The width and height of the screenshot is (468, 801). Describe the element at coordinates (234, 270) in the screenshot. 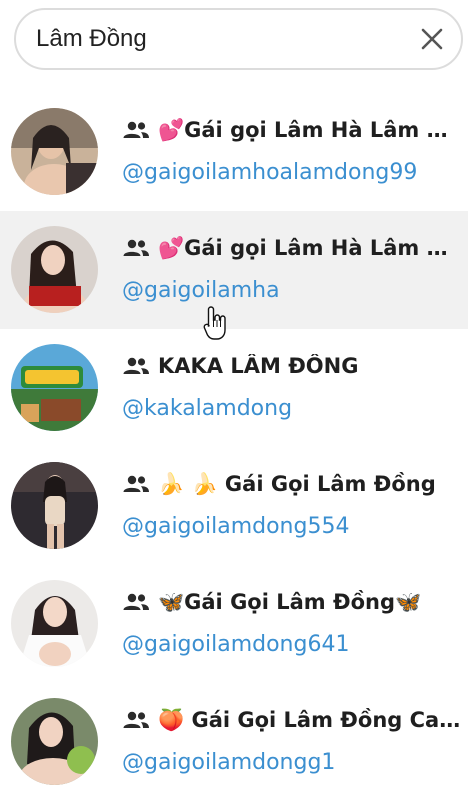

I see `result-item: 💕Gái gọi Lâm Hà Lâm Đồng @gaigoilamha` at that location.